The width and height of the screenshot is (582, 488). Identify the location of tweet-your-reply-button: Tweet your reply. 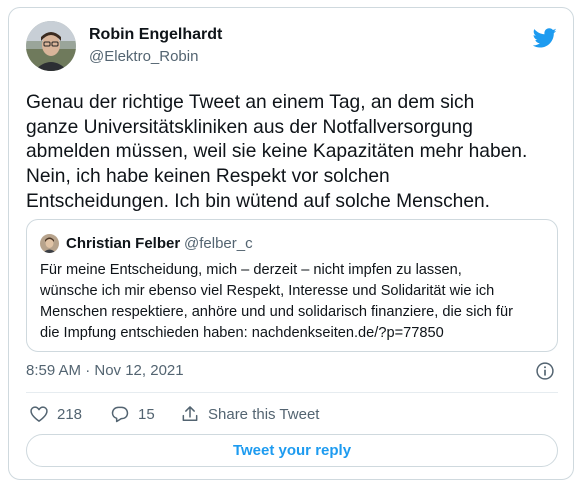
(292, 450).